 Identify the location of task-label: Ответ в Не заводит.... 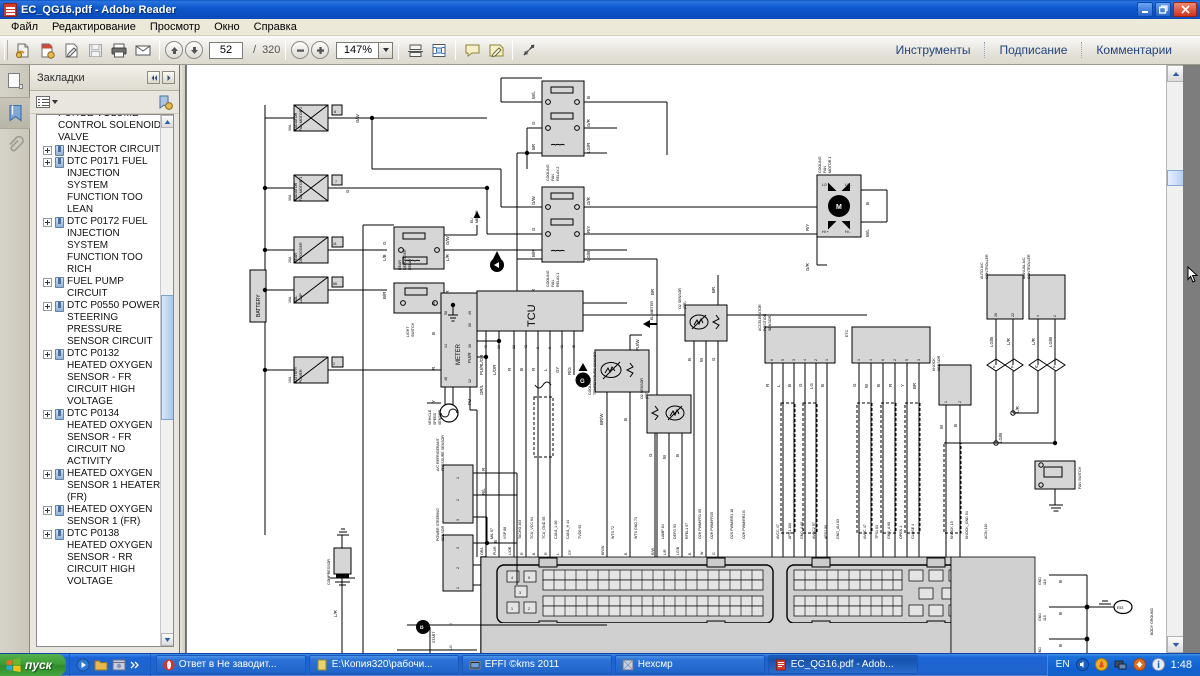
(228, 664).